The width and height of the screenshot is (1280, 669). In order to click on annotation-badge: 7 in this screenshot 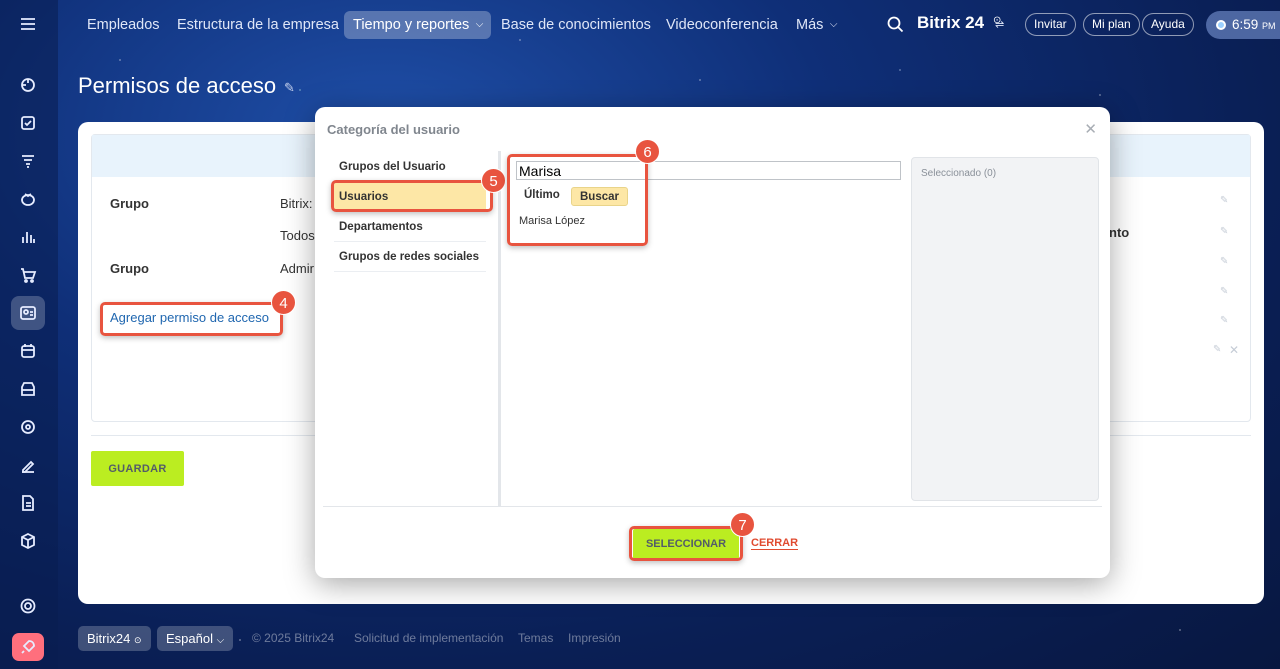, I will do `click(742, 524)`.